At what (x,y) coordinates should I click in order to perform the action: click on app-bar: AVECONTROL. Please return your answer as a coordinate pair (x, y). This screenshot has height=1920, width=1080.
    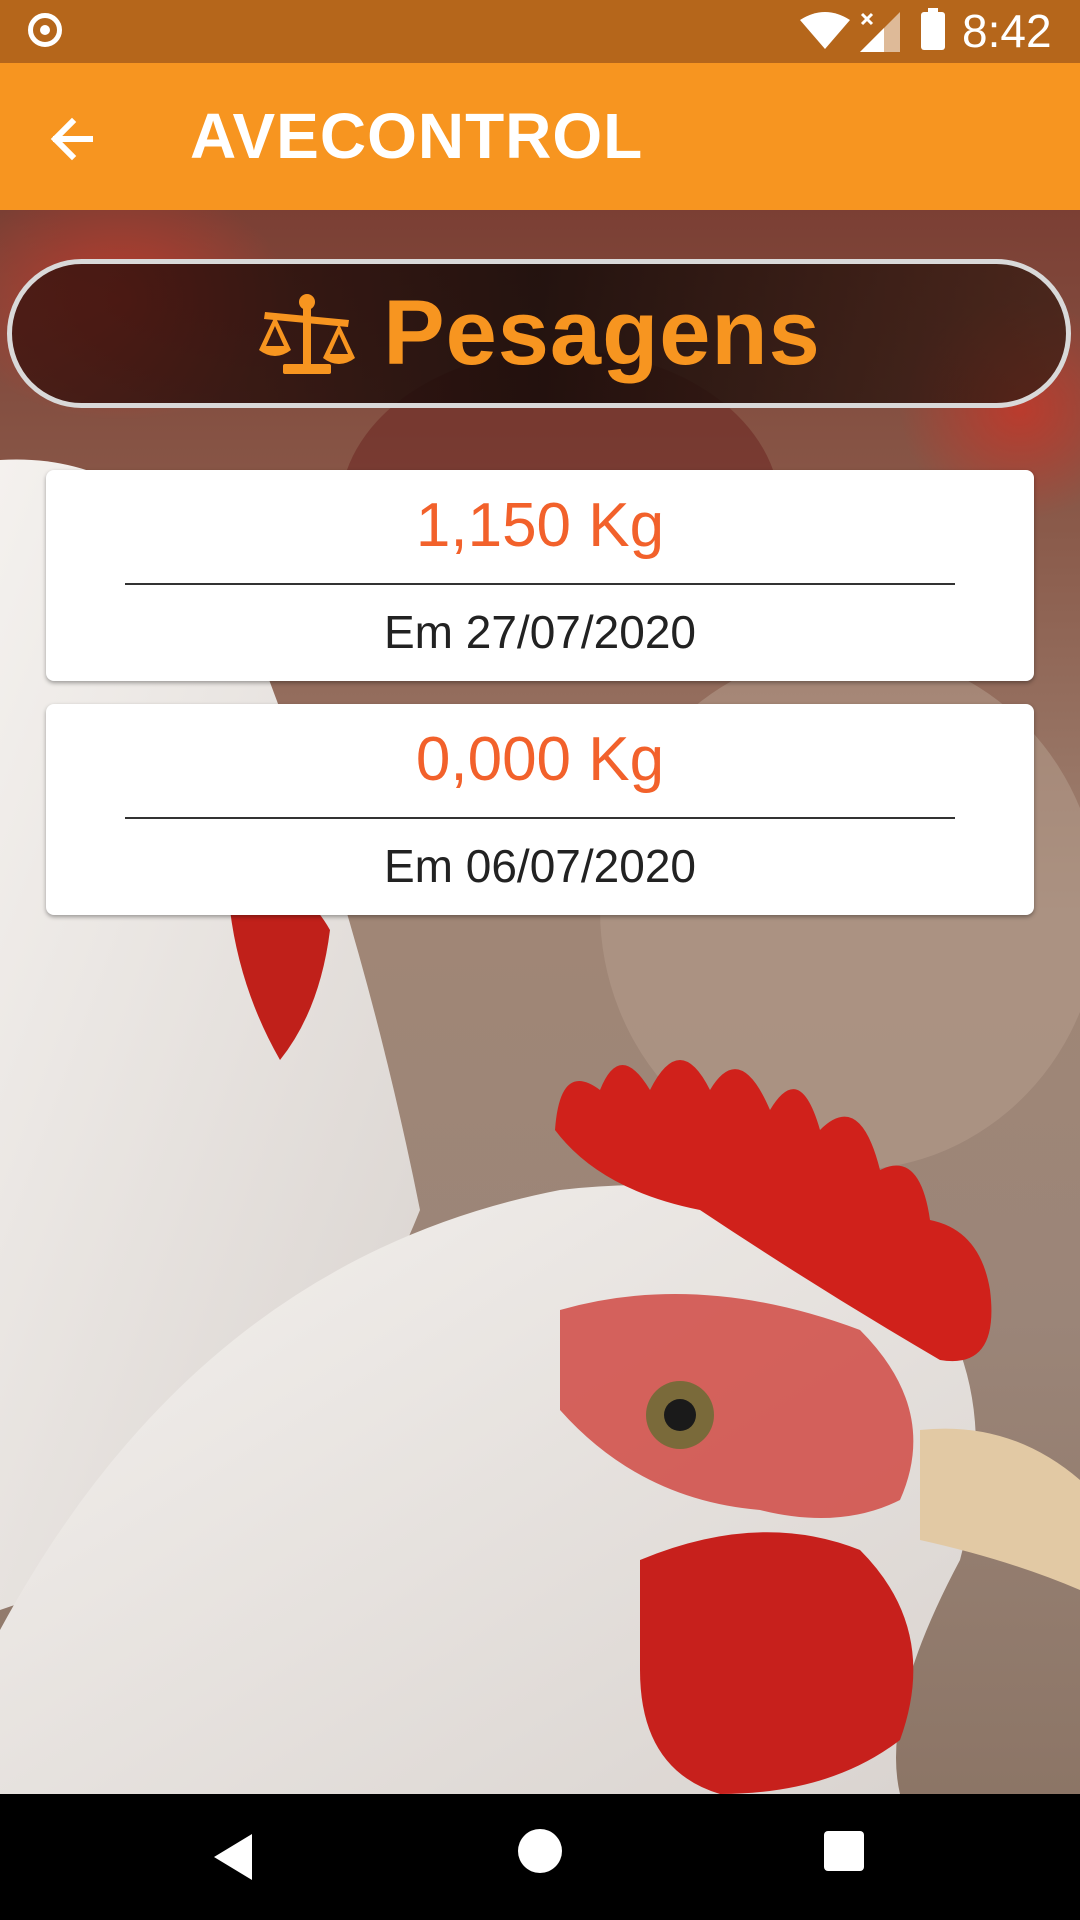
    Looking at the image, I should click on (540, 136).